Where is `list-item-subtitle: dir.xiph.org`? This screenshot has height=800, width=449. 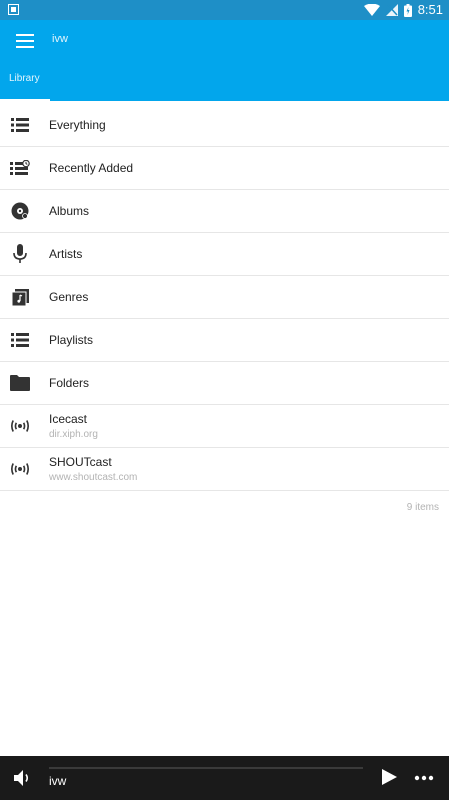
list-item-subtitle: dir.xiph.org is located at coordinates (73, 434).